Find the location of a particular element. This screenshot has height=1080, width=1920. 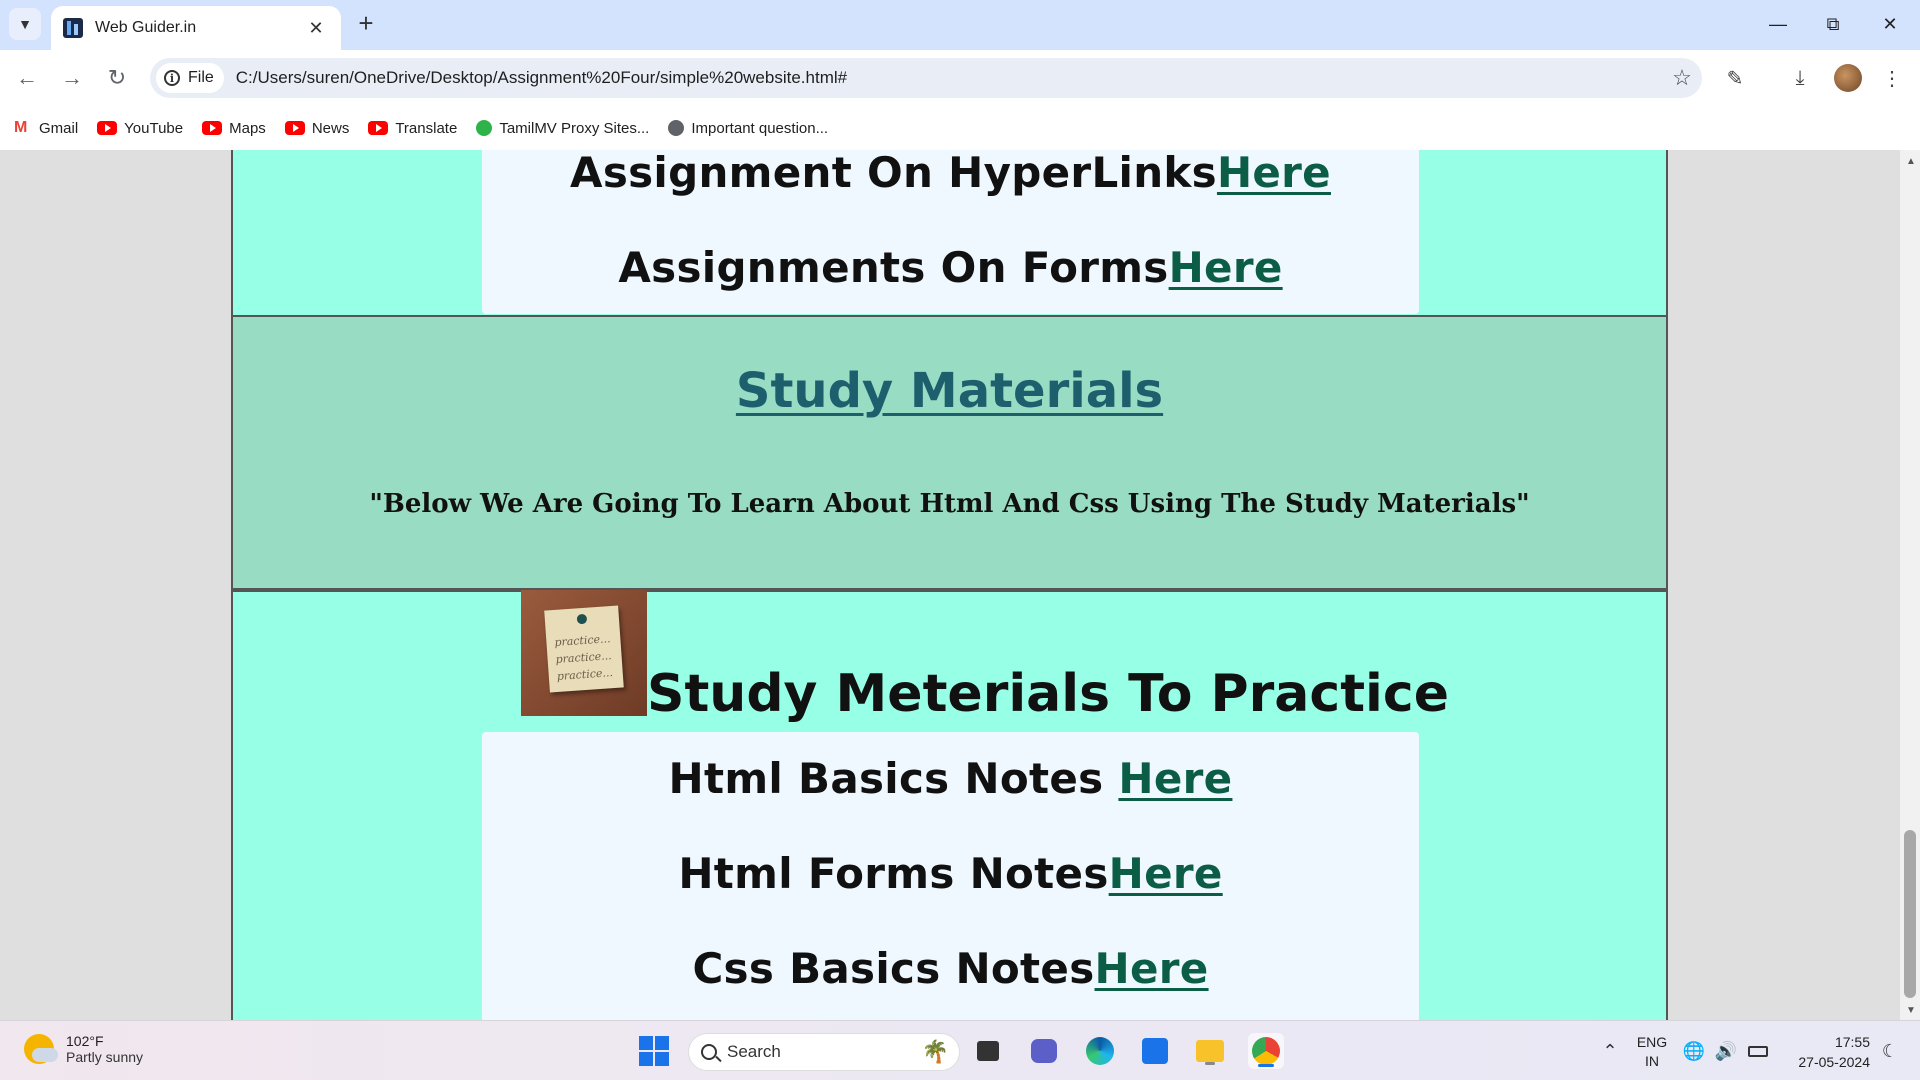

study-materials-title-link: Study Materials is located at coordinates (949, 391).